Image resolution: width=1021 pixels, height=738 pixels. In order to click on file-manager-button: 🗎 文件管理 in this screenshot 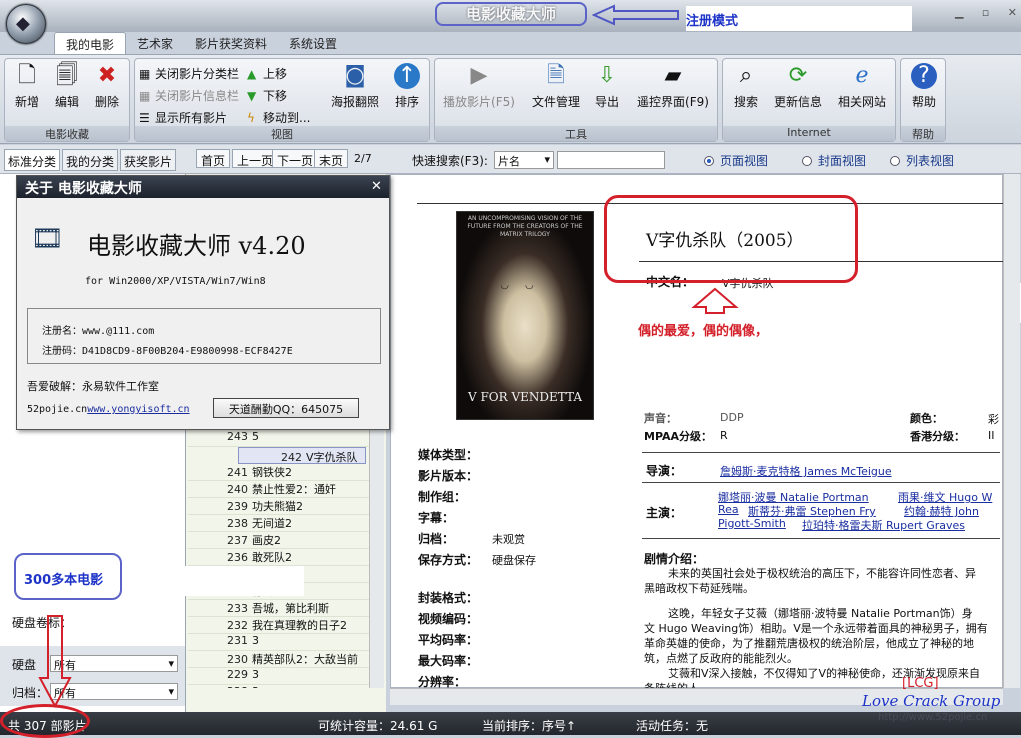, I will do `click(556, 86)`.